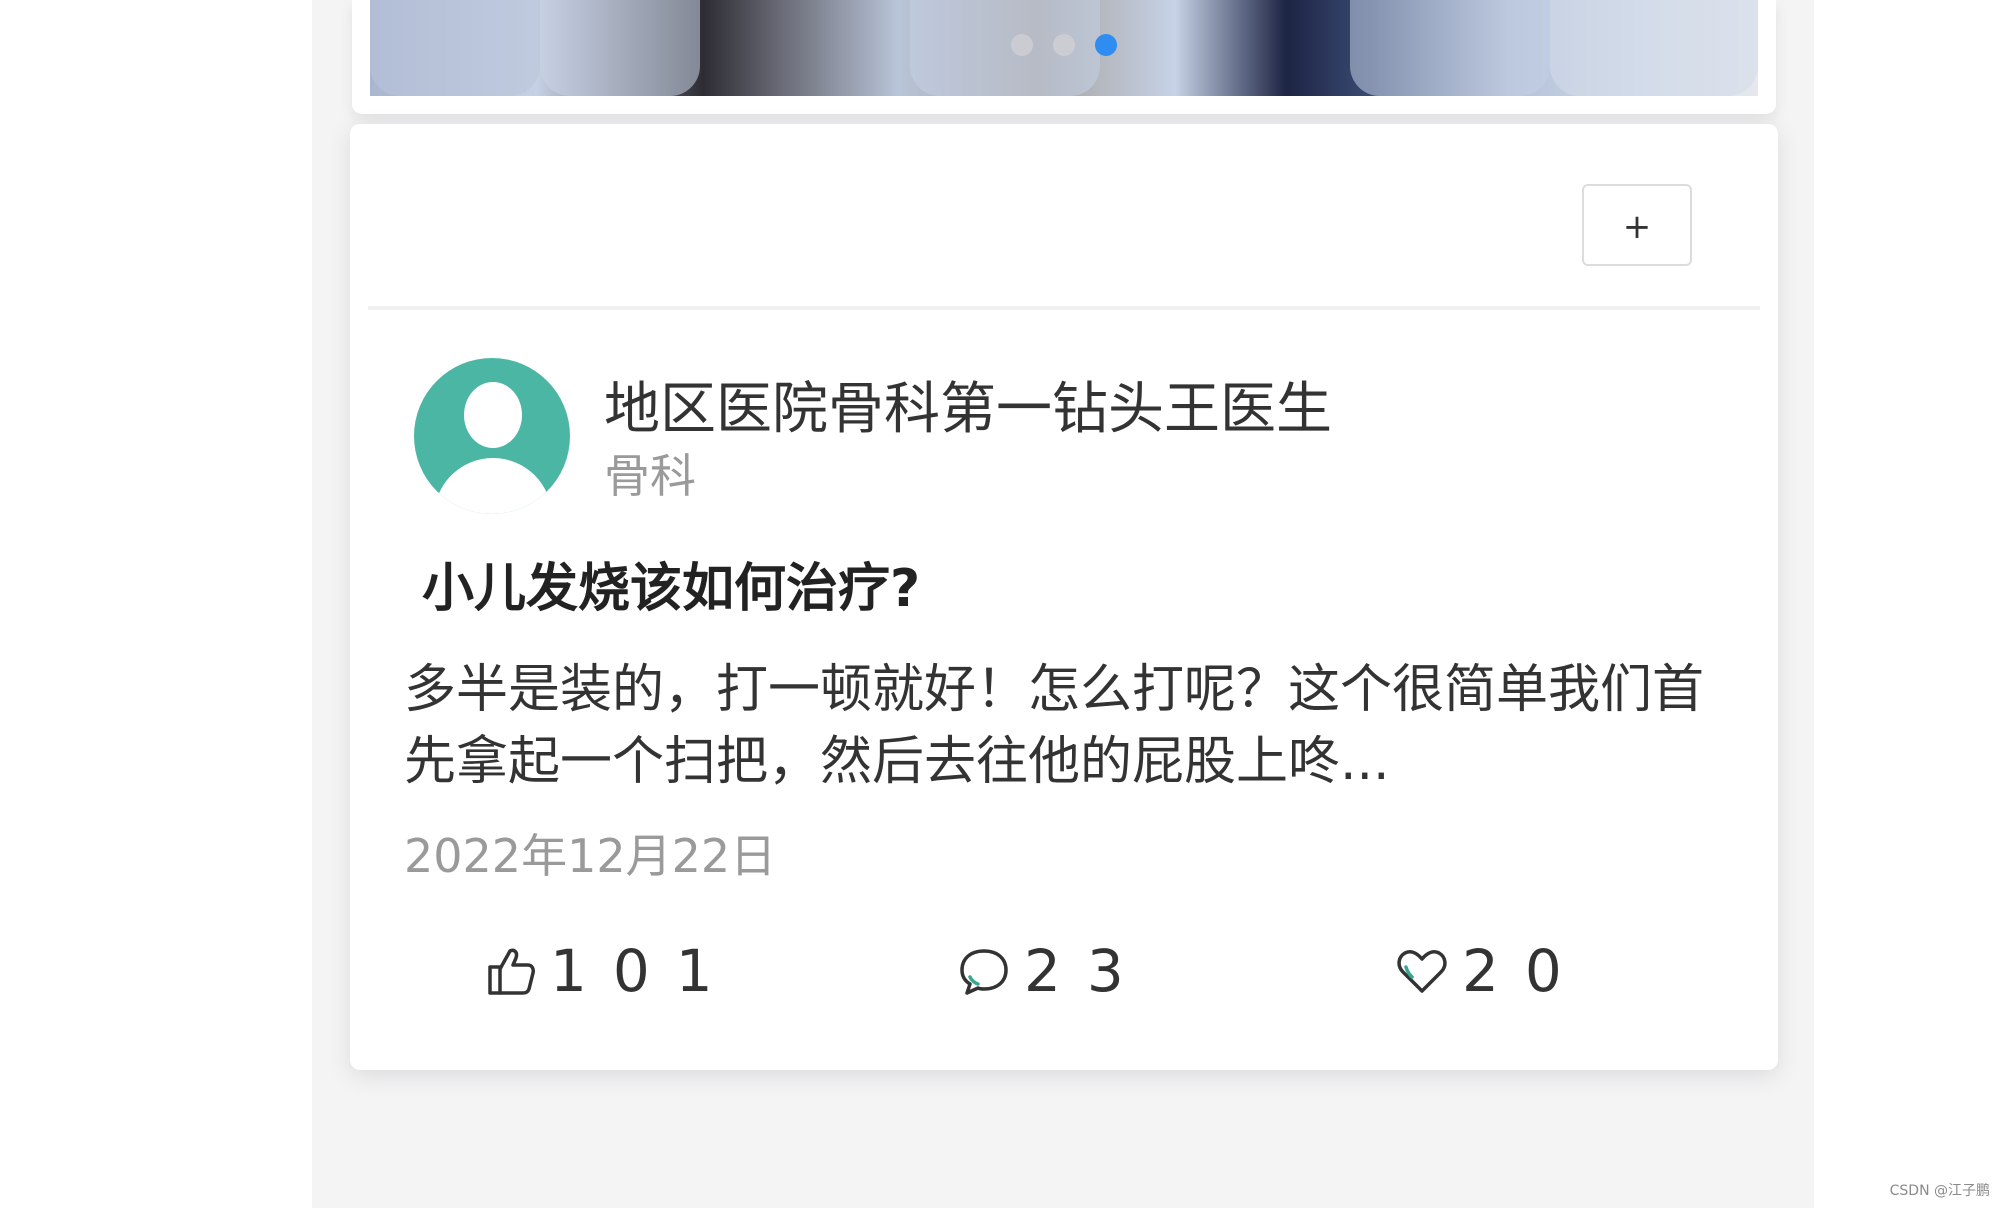  I want to click on like-count: 101, so click(644, 971).